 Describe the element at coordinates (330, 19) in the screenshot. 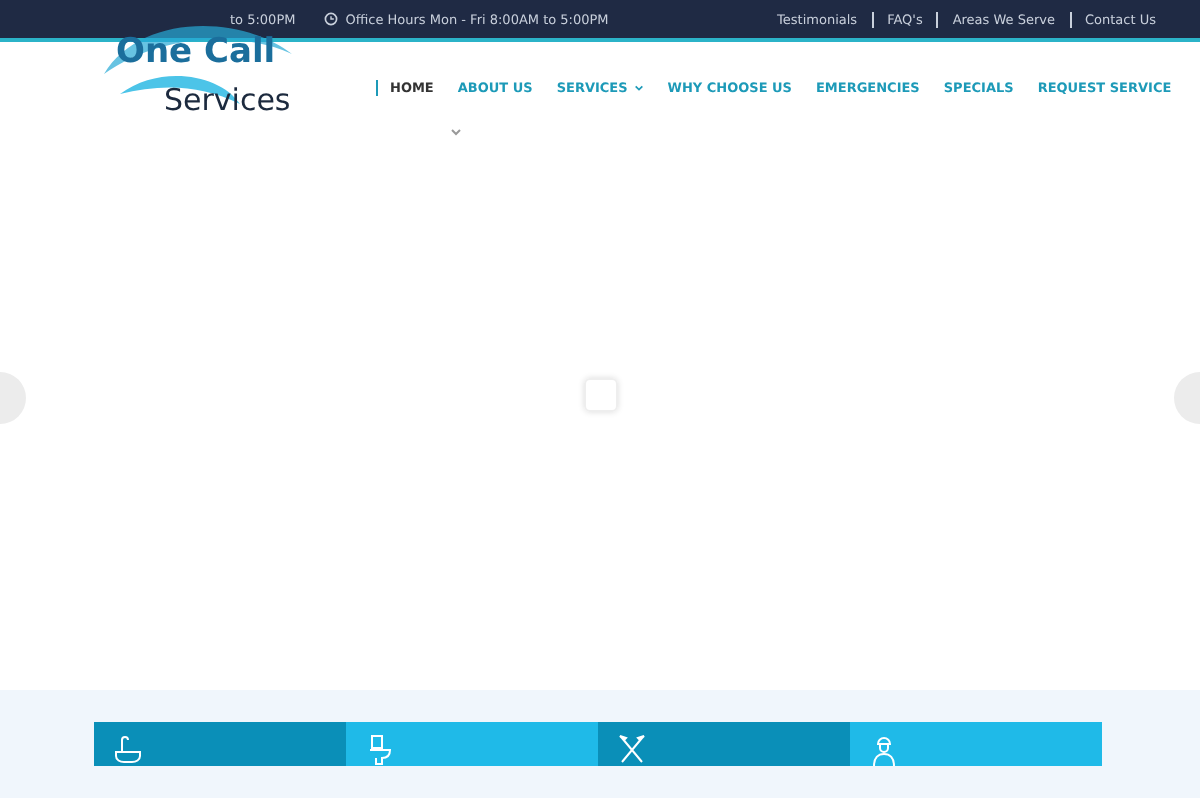

I see `clock-icon` at that location.